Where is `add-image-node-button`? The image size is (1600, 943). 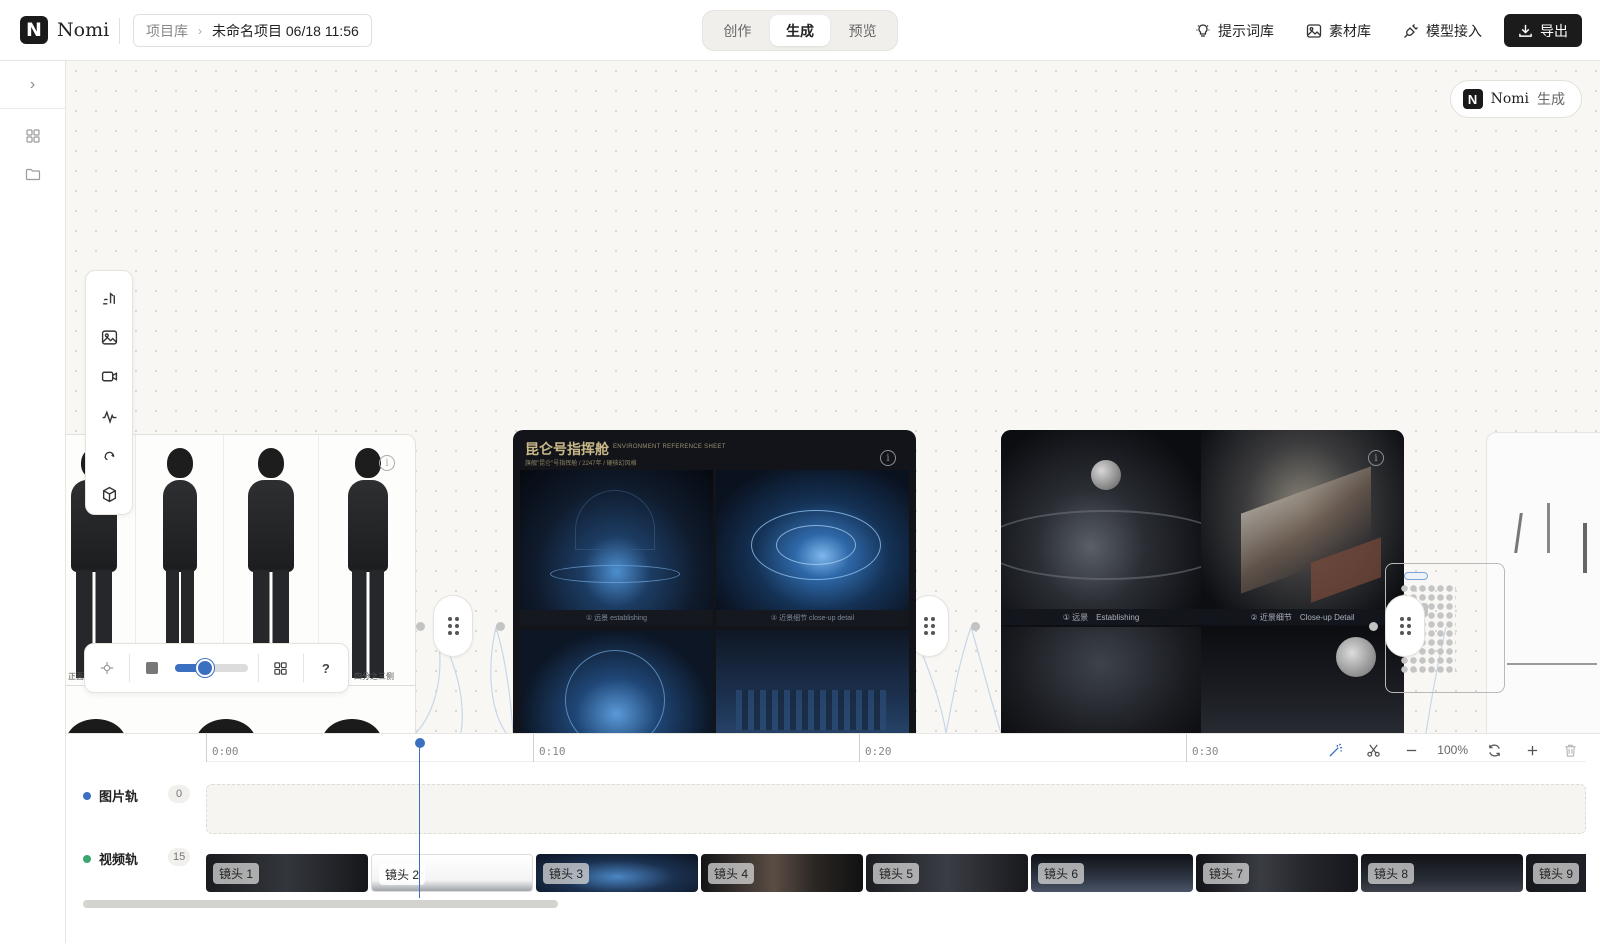
add-image-node-button is located at coordinates (109, 337).